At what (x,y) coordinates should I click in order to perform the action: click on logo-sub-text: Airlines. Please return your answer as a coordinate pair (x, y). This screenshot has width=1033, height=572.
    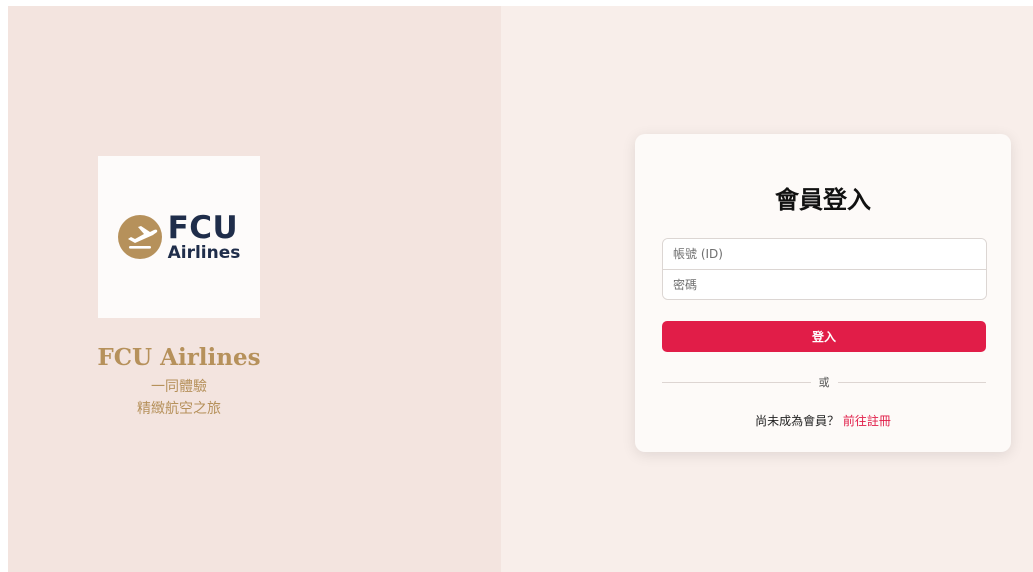
    Looking at the image, I should click on (204, 252).